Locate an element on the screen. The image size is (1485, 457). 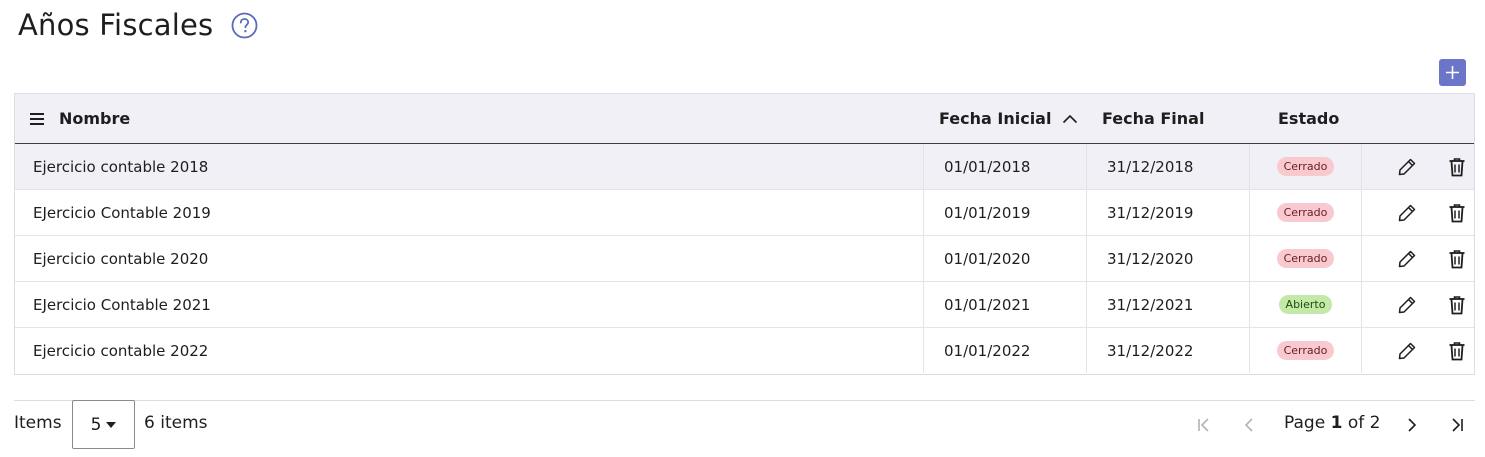
help-icon is located at coordinates (244, 25).